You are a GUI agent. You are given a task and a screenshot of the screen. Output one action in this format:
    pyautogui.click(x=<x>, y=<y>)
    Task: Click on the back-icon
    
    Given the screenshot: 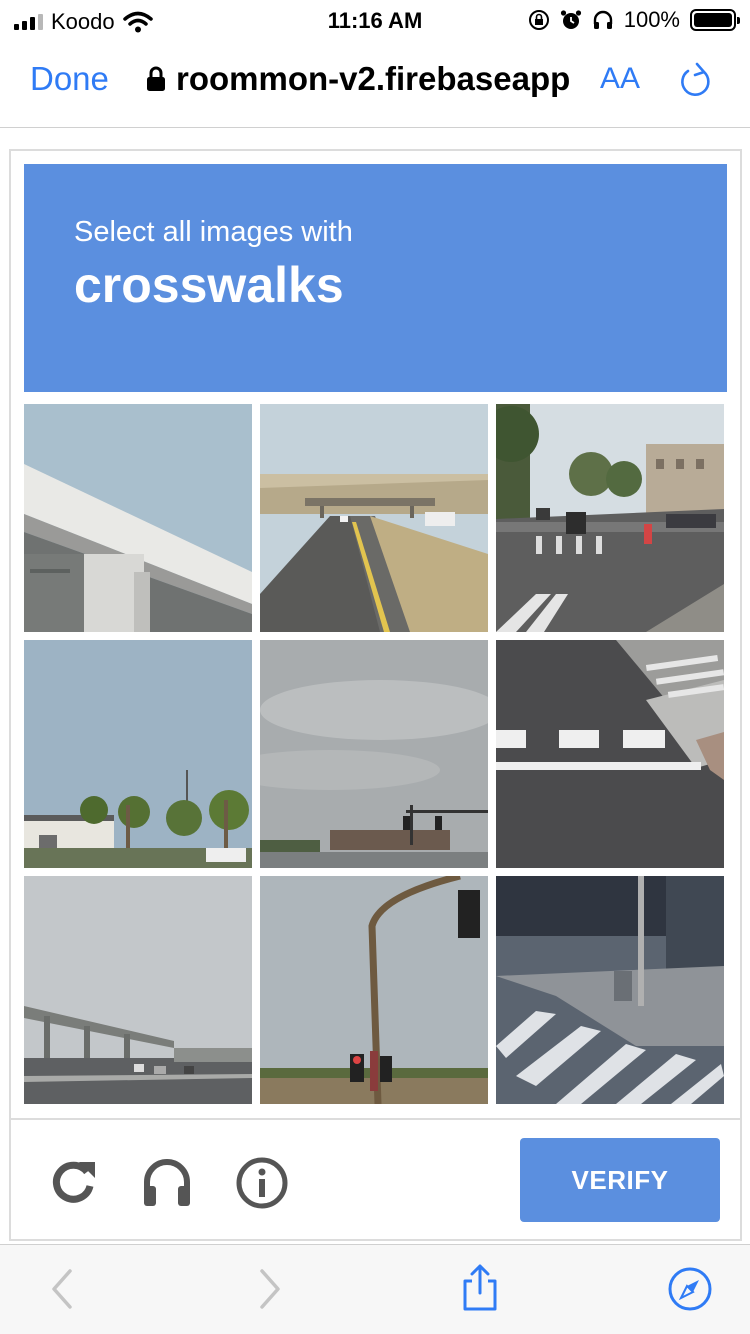 What is the action you would take?
    pyautogui.click(x=62, y=1289)
    